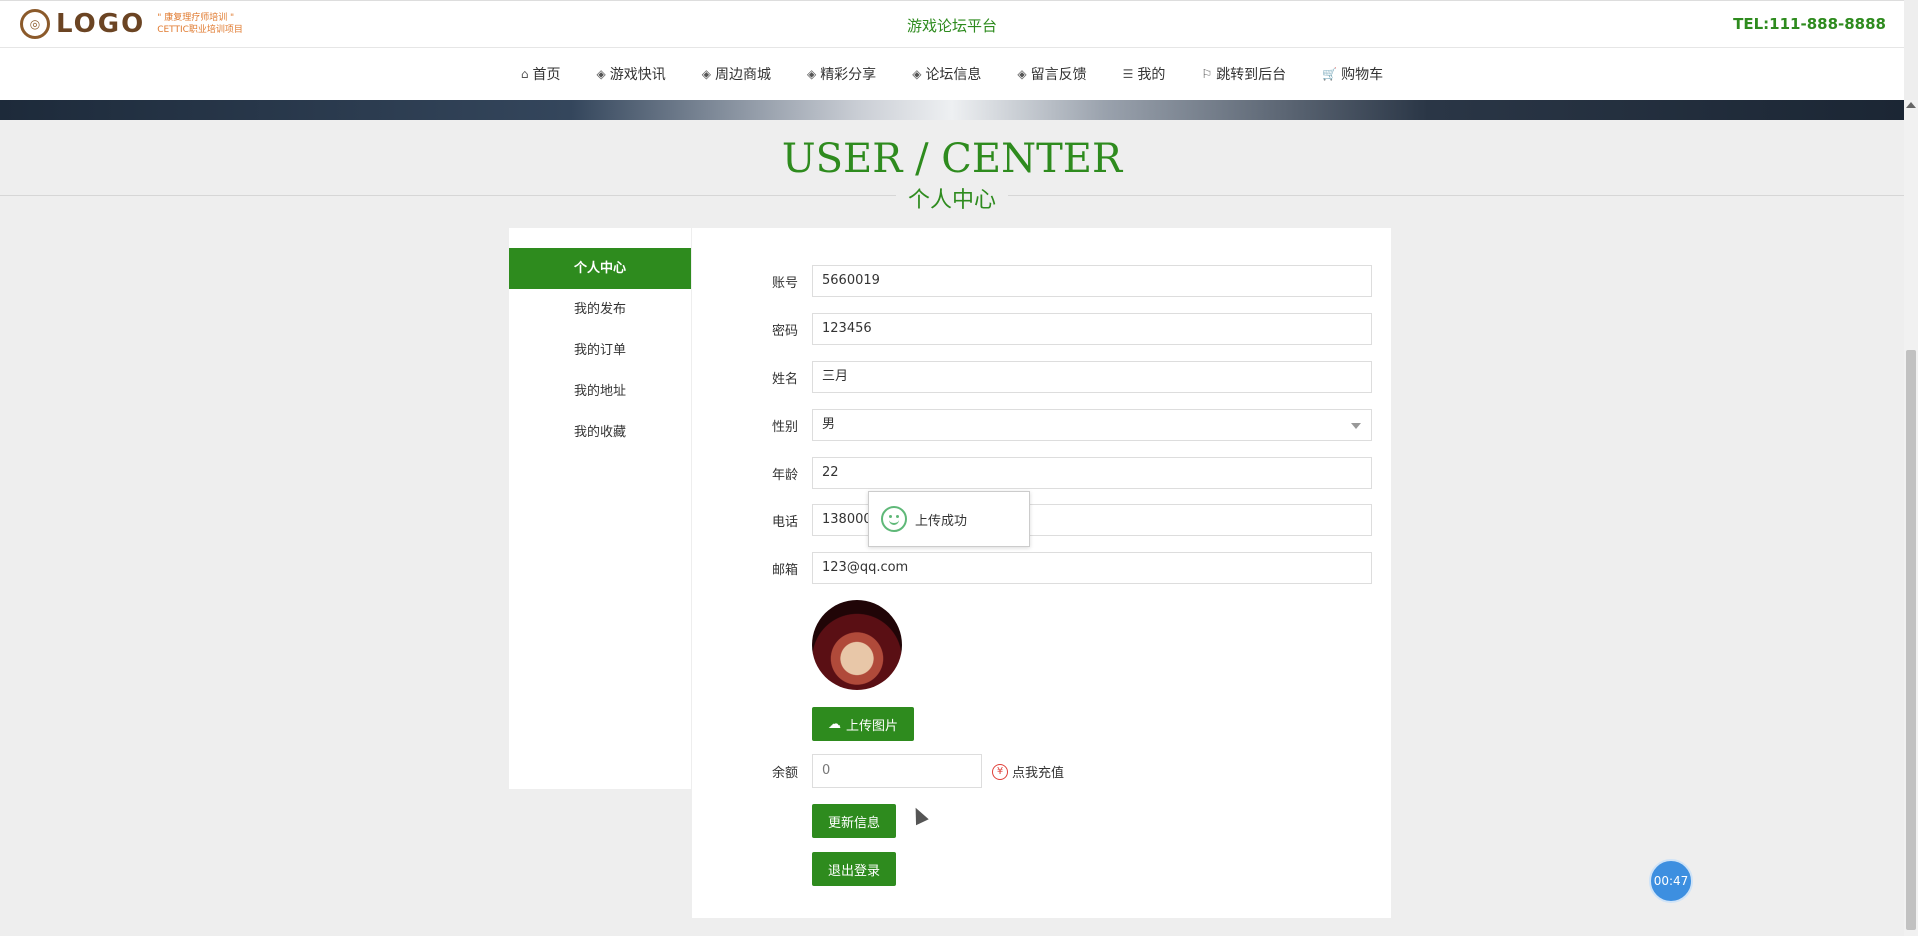 This screenshot has height=936, width=1918. What do you see at coordinates (600, 309) in the screenshot?
I see `sidebar-item-posts: 我的发布` at bounding box center [600, 309].